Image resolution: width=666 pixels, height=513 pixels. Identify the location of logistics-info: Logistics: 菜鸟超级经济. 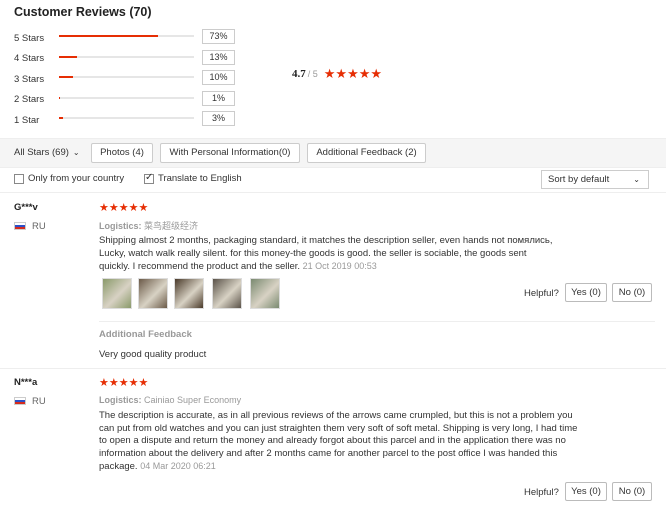
(148, 225).